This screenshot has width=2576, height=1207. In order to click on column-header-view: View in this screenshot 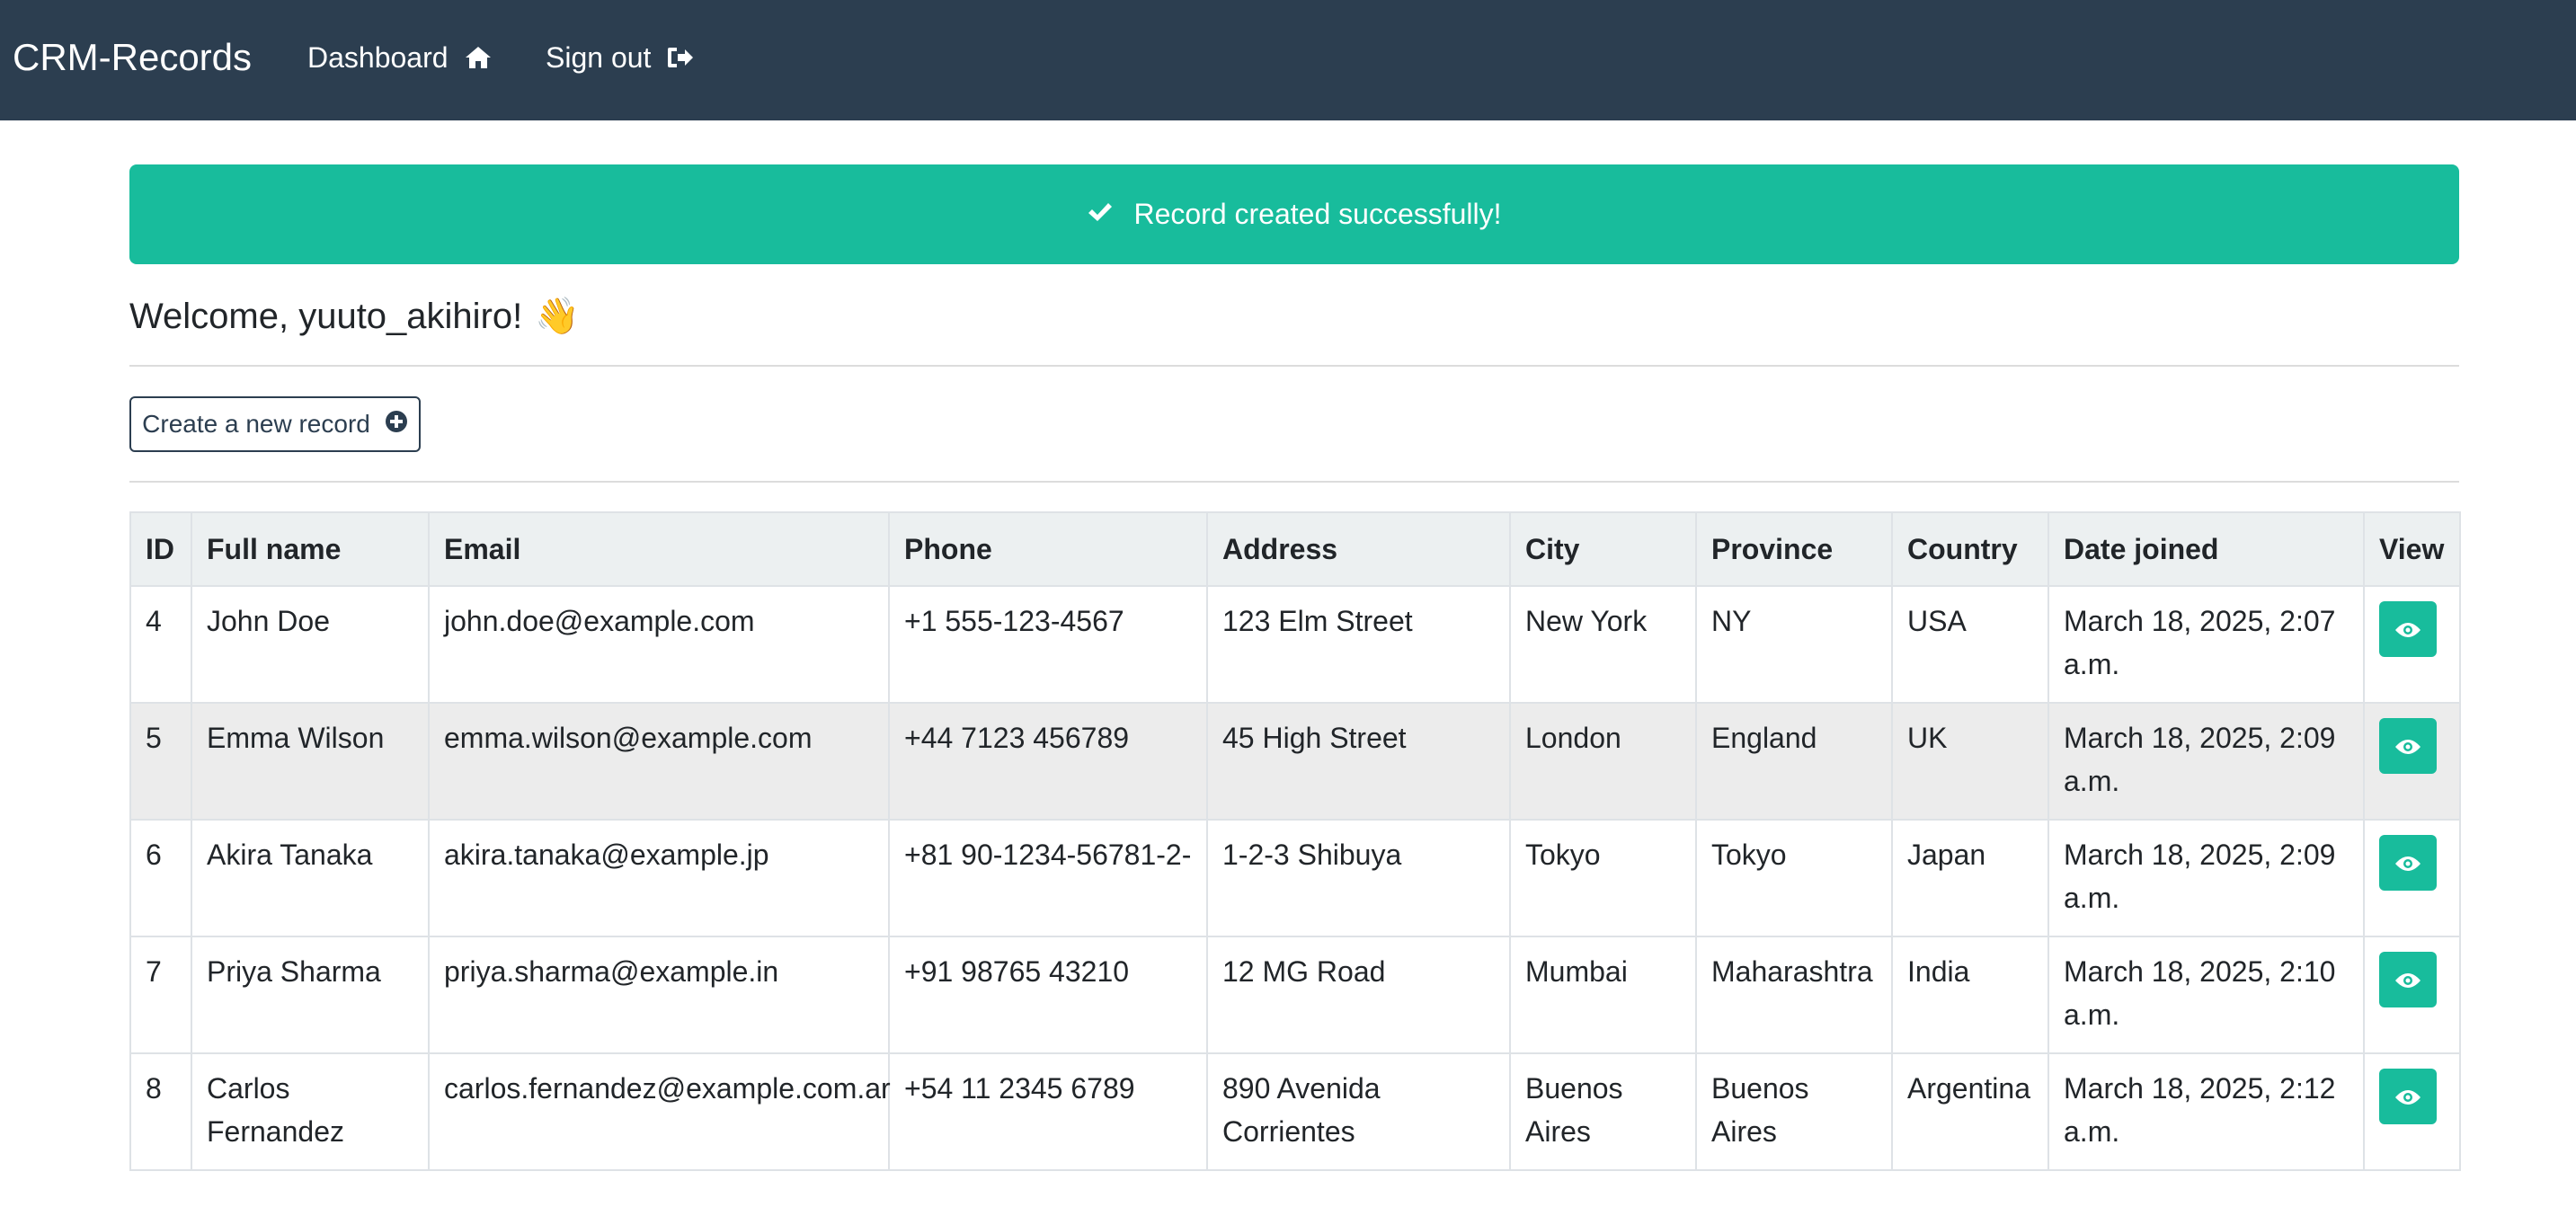, I will do `click(2412, 549)`.